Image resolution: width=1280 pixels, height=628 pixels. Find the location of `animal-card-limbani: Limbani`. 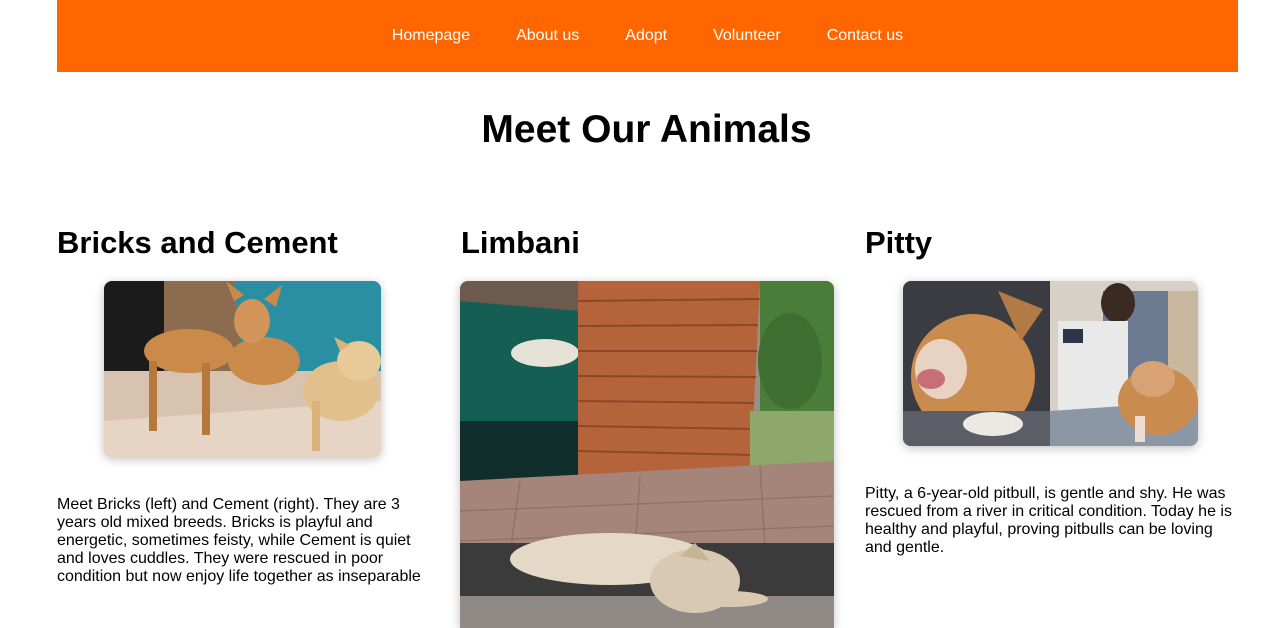

animal-card-limbani: Limbani is located at coordinates (647, 243).